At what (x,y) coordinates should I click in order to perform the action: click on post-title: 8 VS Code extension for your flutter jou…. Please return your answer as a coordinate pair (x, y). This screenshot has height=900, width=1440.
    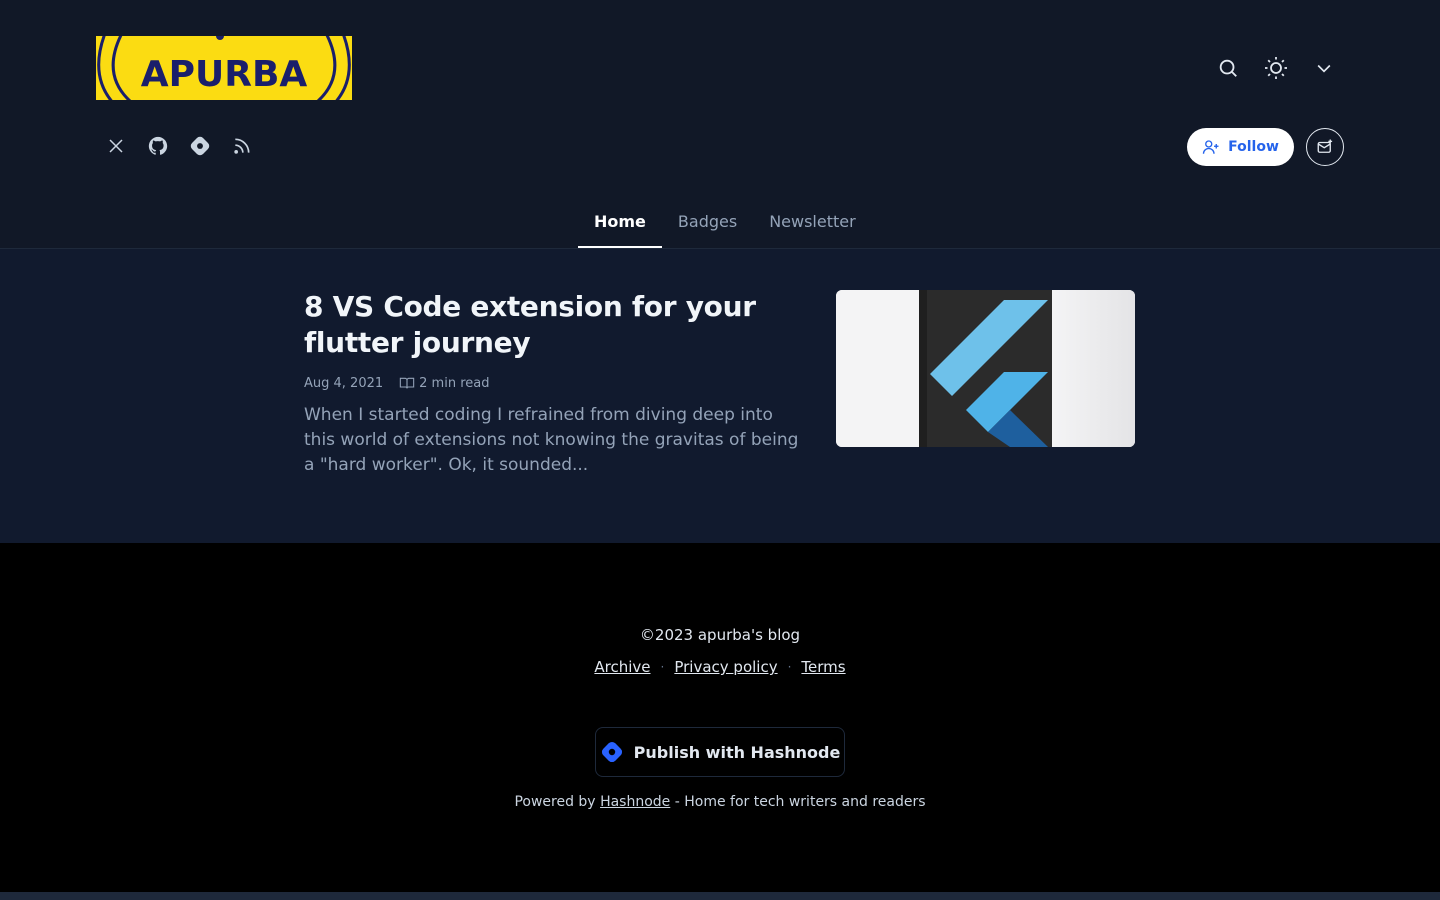
    Looking at the image, I should click on (554, 325).